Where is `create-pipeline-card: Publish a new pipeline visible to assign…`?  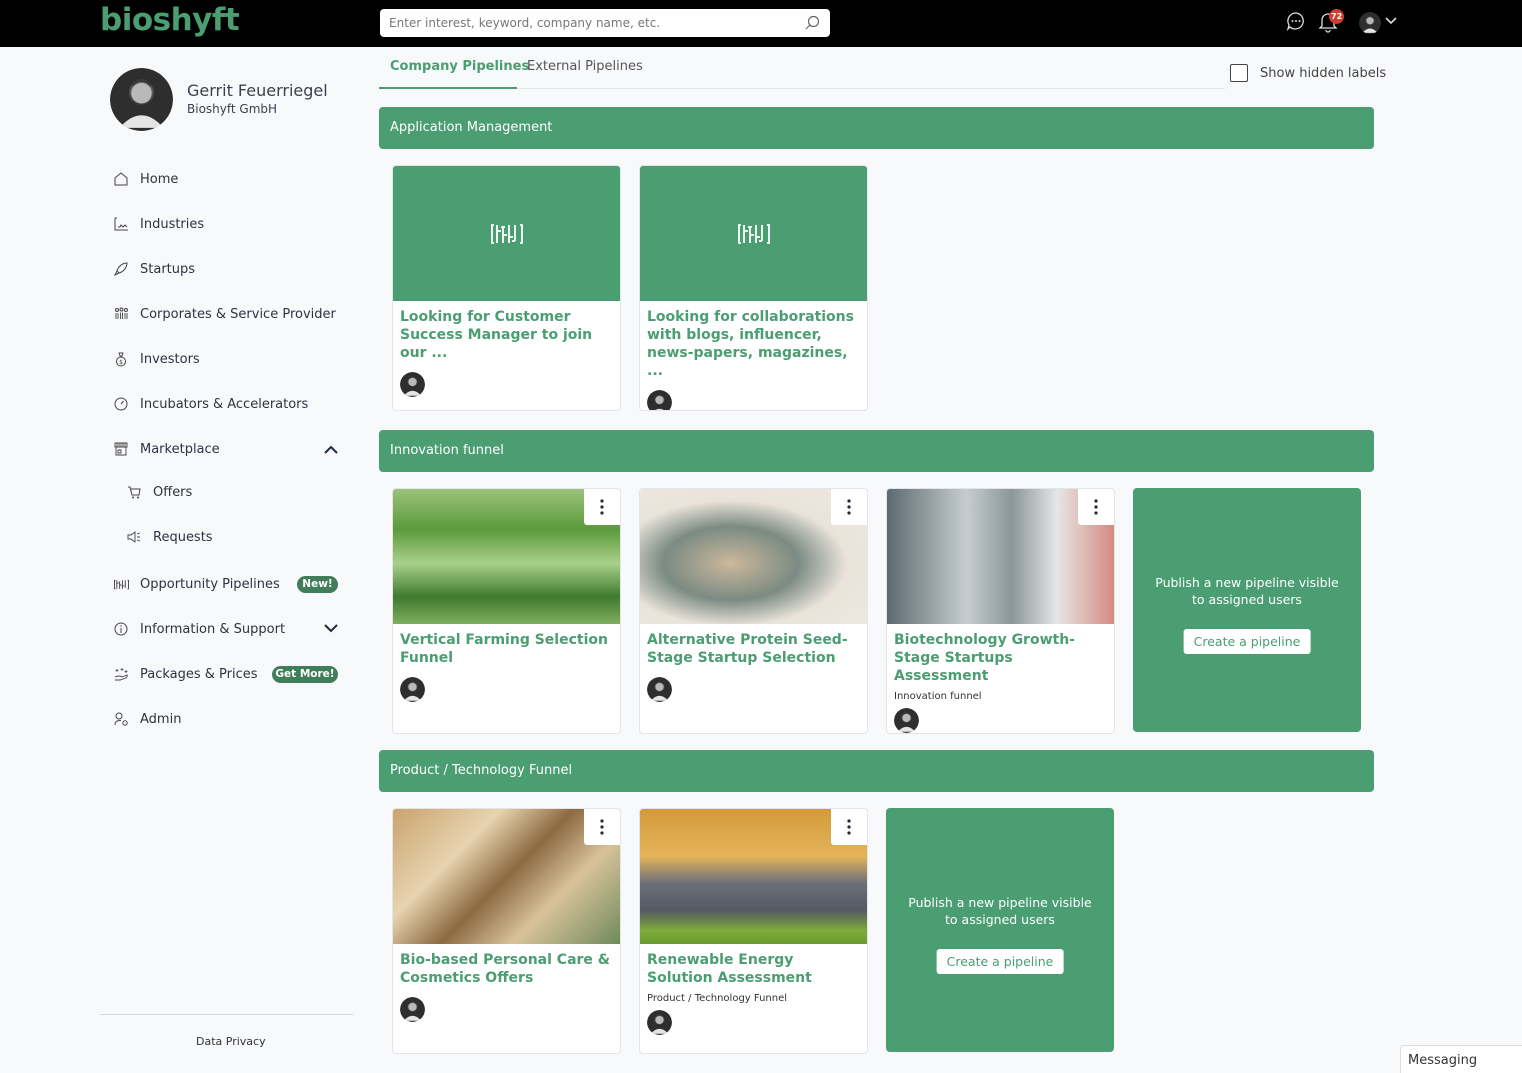
create-pipeline-card: Publish a new pipeline visible to assign… is located at coordinates (1000, 930).